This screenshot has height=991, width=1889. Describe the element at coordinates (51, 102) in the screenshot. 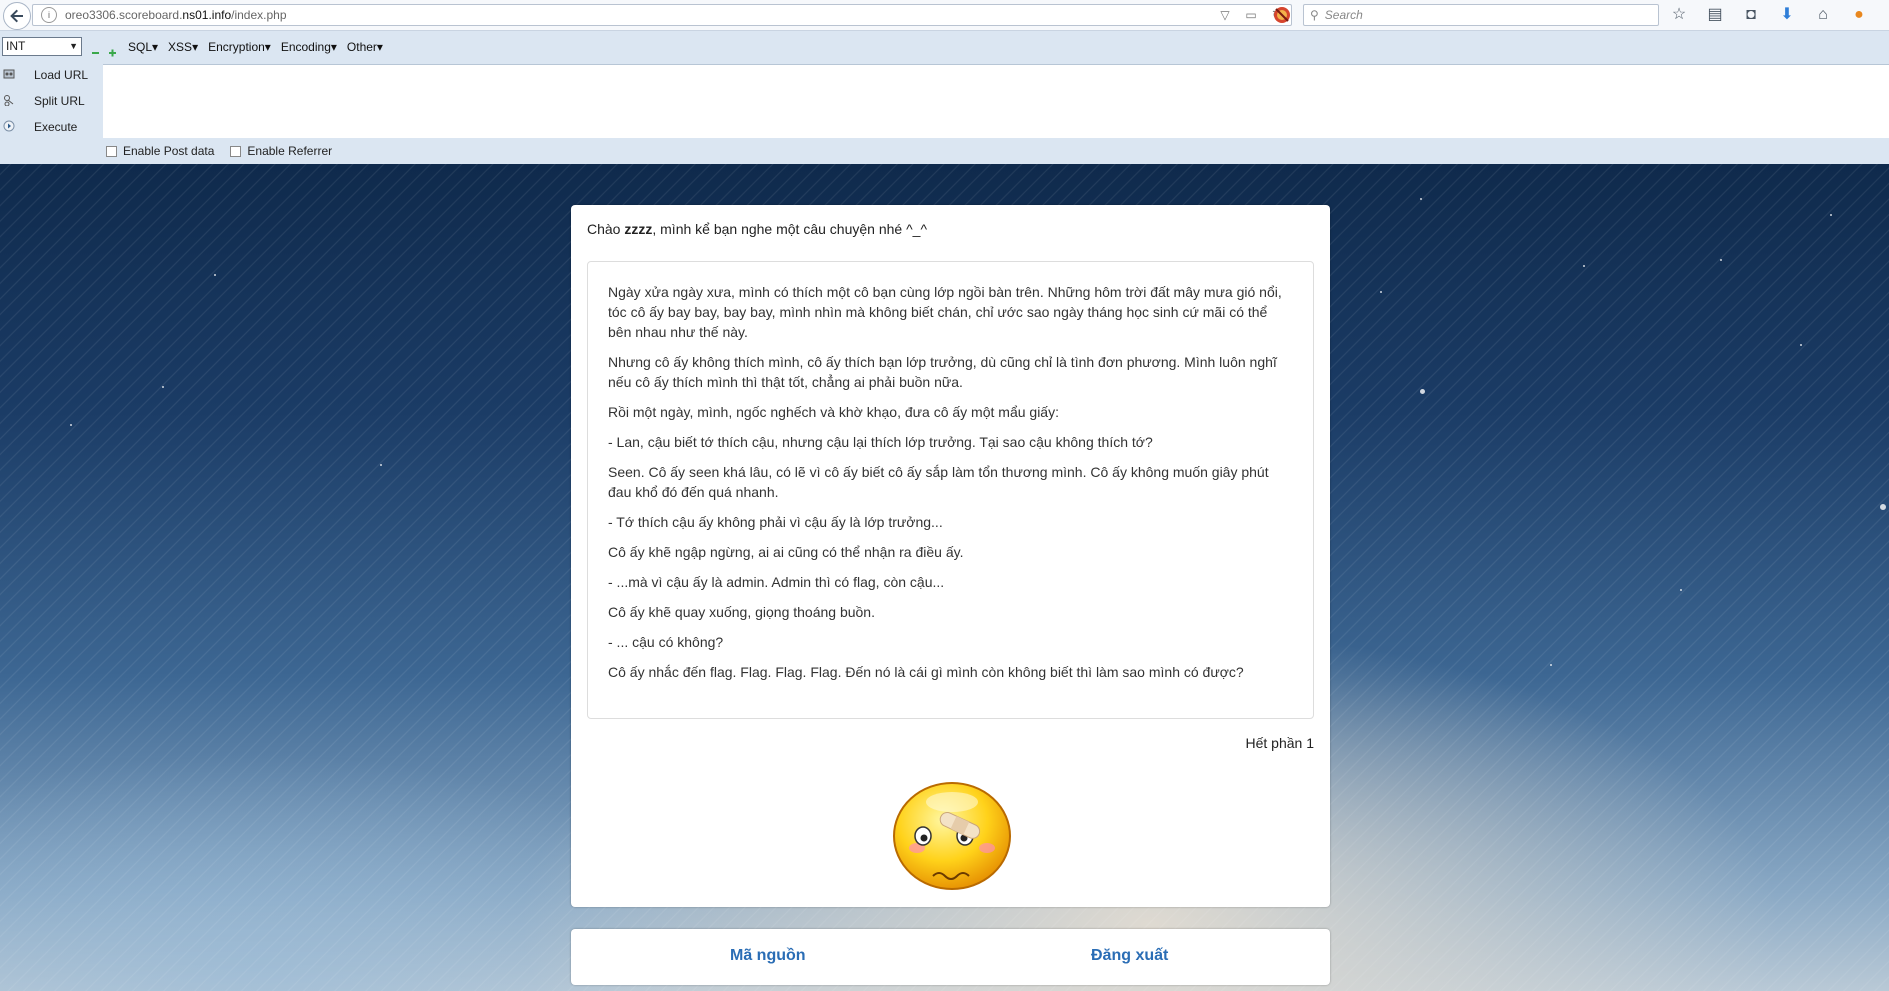

I see `split-url-button: Split URL` at that location.